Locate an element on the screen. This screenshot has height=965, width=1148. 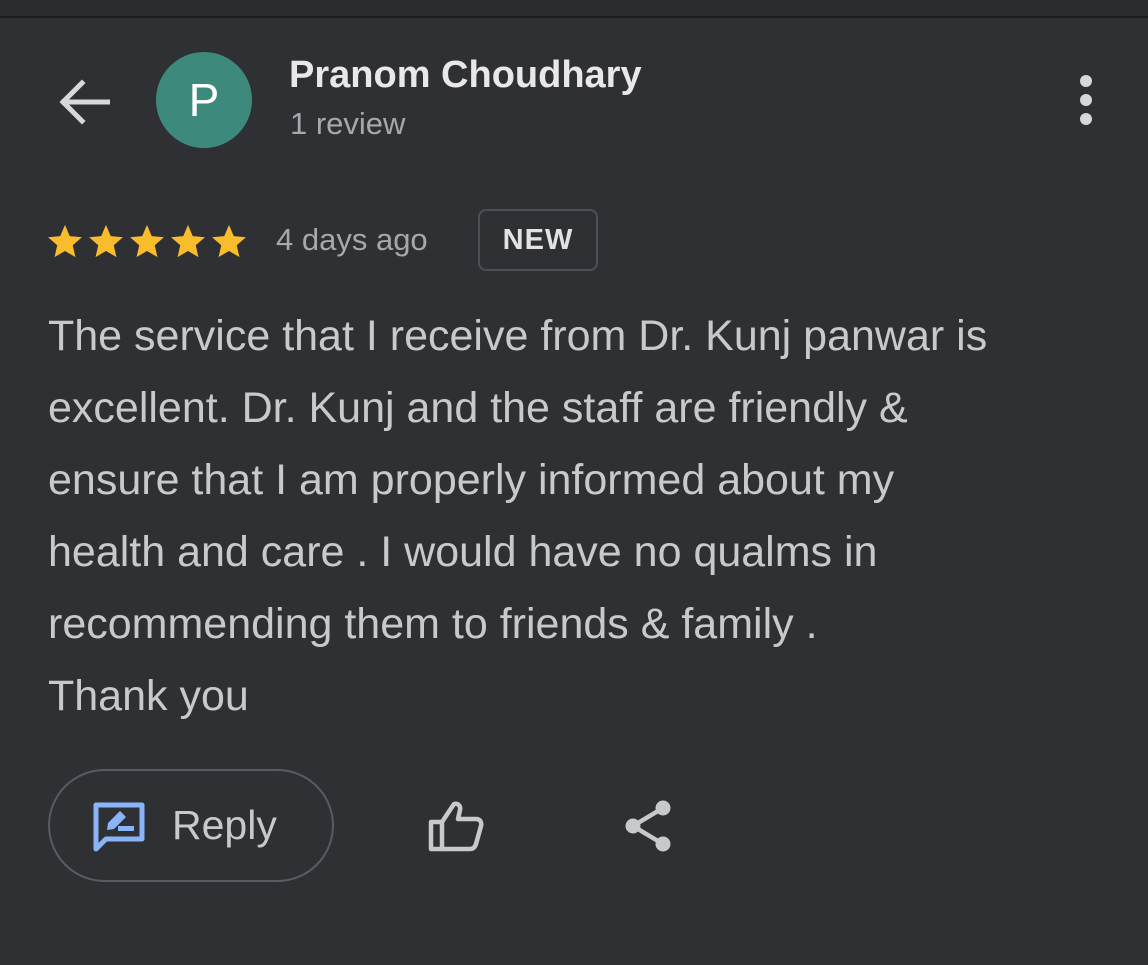
share-button is located at coordinates (648, 826).